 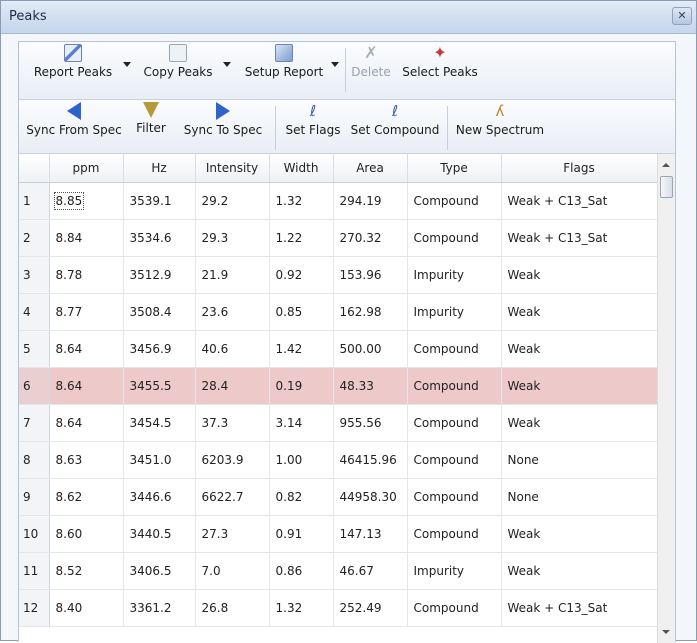 I want to click on width-cell: 0.19, so click(x=301, y=386).